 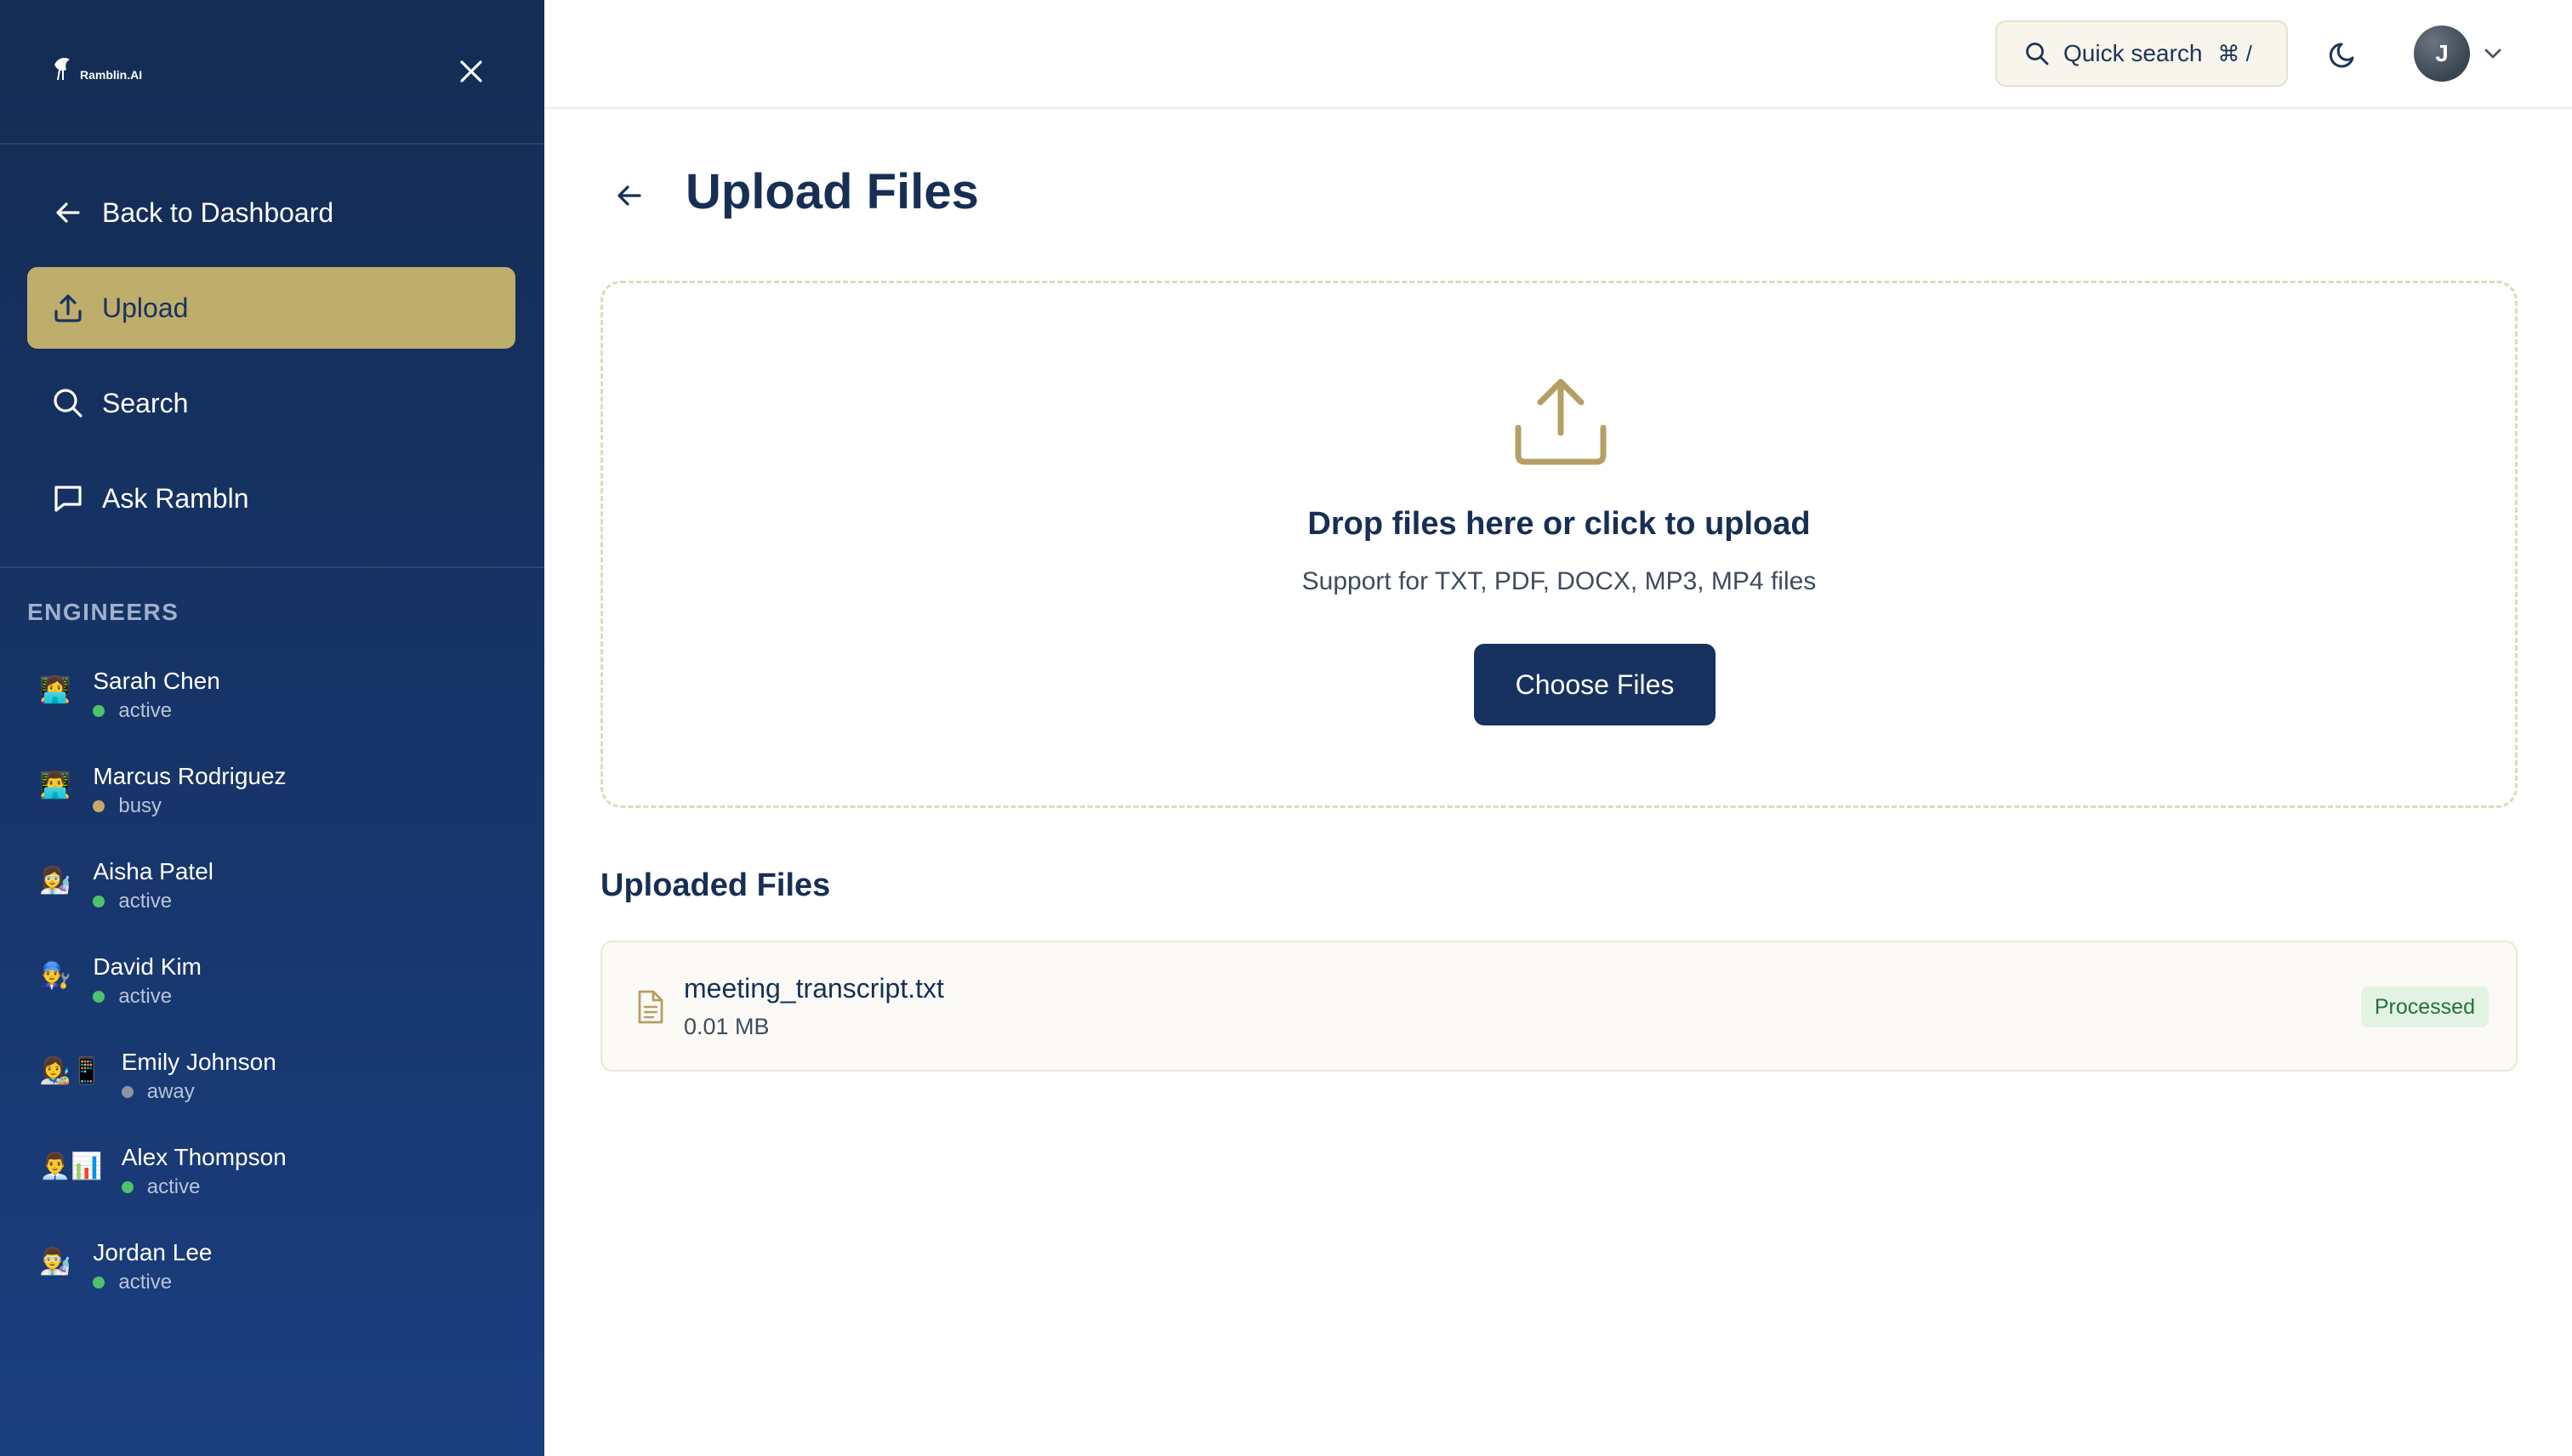 I want to click on engineer-name: Jordan Lee, so click(x=153, y=1252).